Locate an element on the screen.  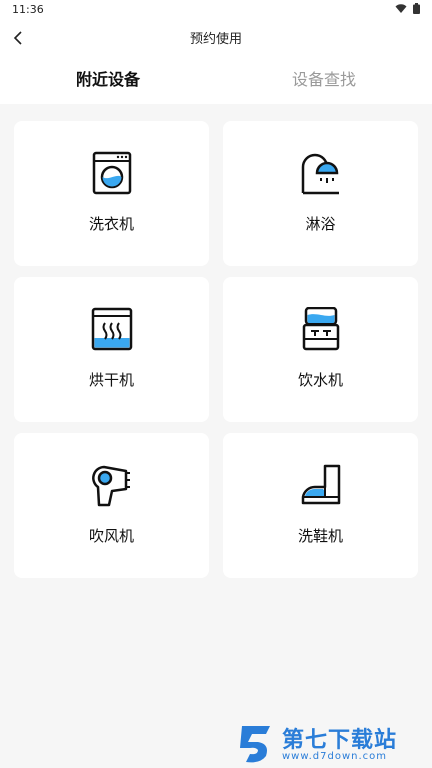
device-label: 淋浴 is located at coordinates (320, 224).